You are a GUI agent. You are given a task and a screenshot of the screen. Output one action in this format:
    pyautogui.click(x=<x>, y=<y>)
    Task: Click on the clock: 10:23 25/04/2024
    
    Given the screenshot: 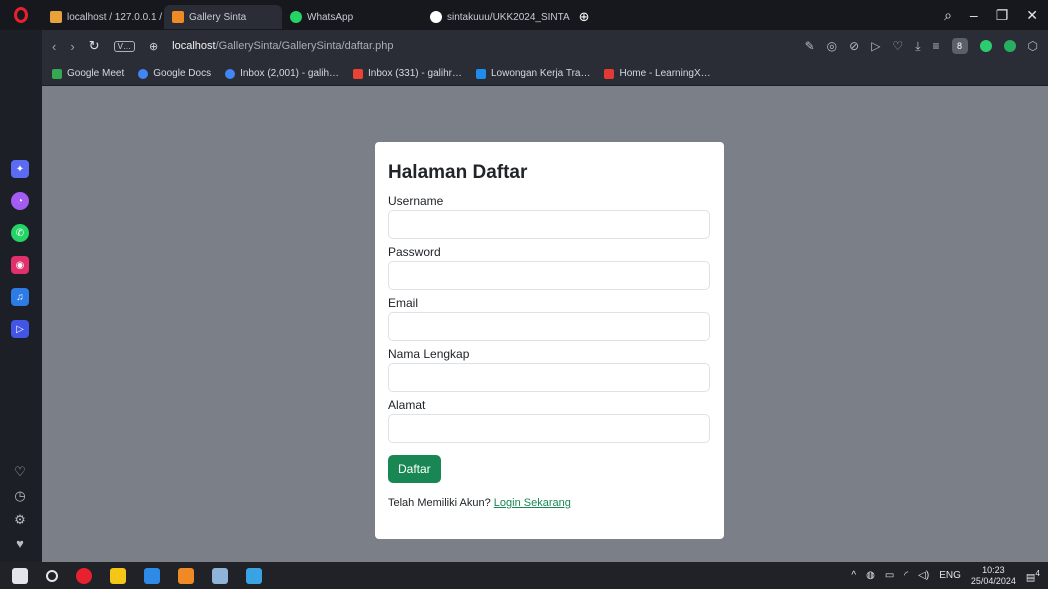 What is the action you would take?
    pyautogui.click(x=993, y=576)
    